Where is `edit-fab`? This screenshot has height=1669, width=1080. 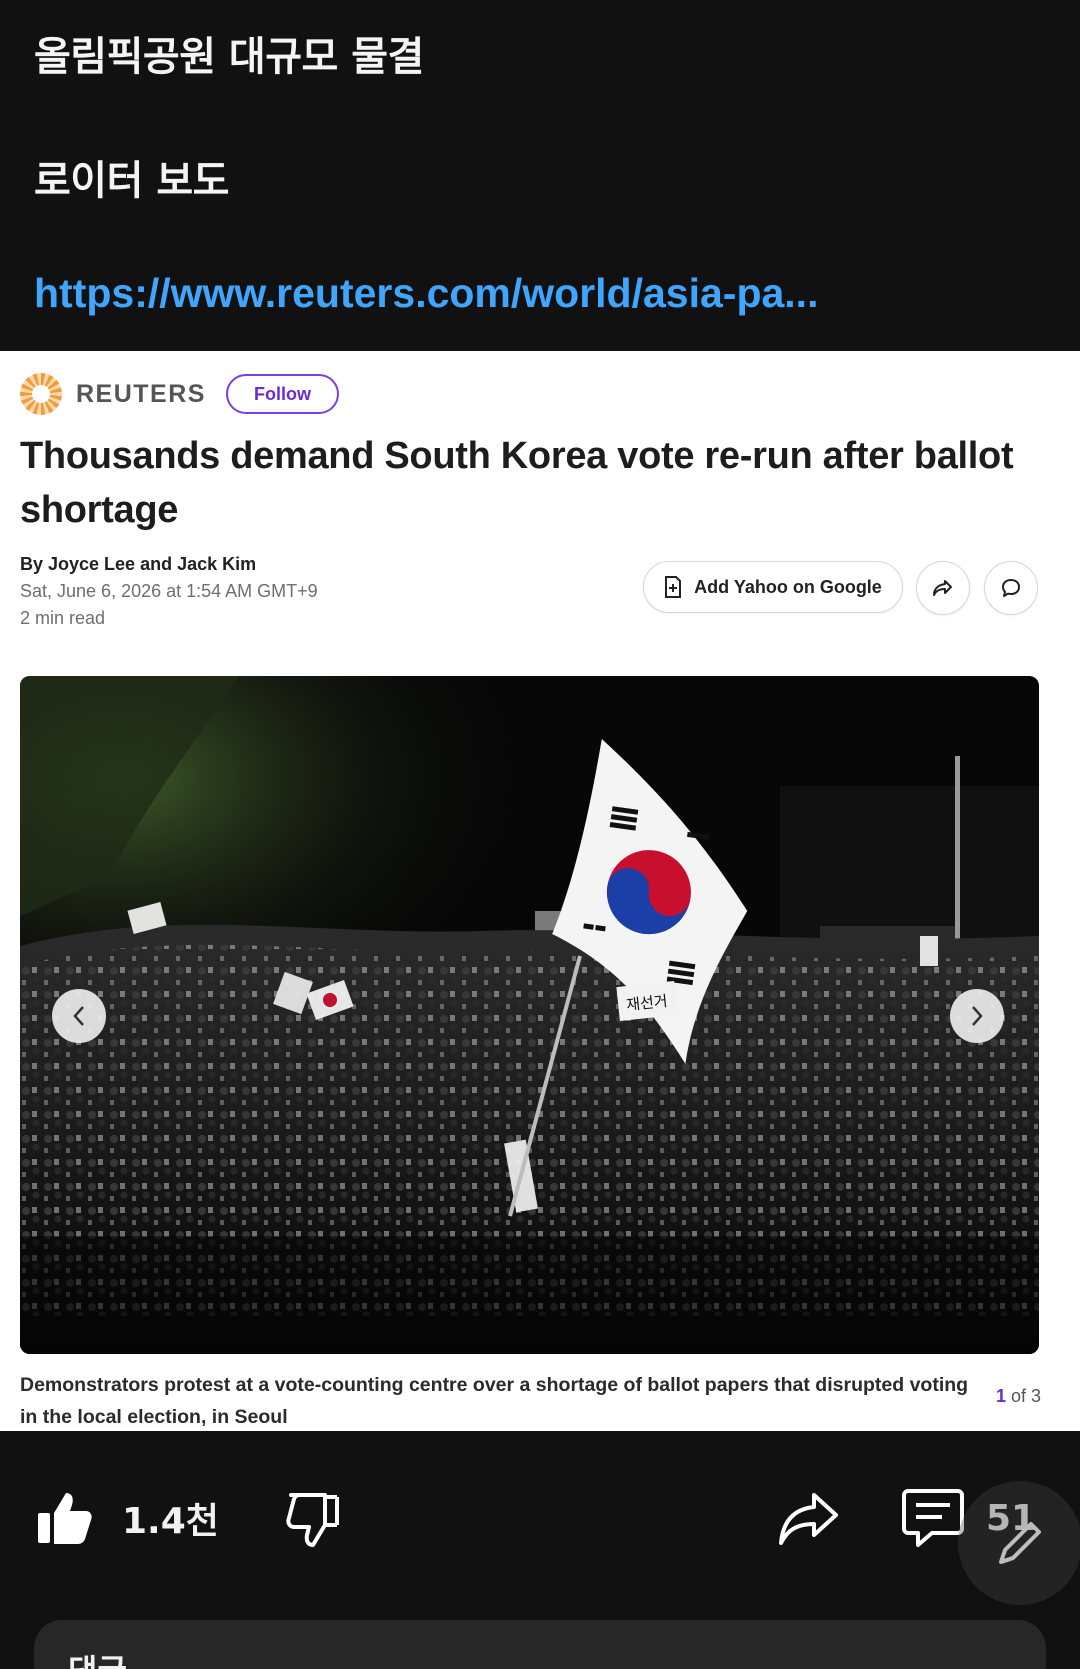
edit-fab is located at coordinates (1019, 1543).